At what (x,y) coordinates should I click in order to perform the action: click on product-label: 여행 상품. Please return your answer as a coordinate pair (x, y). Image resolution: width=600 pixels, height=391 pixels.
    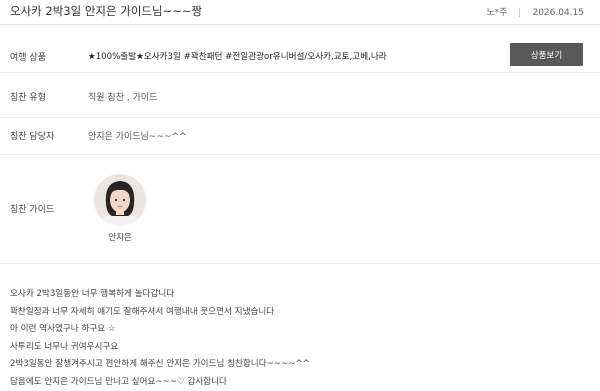
    Looking at the image, I should click on (28, 56).